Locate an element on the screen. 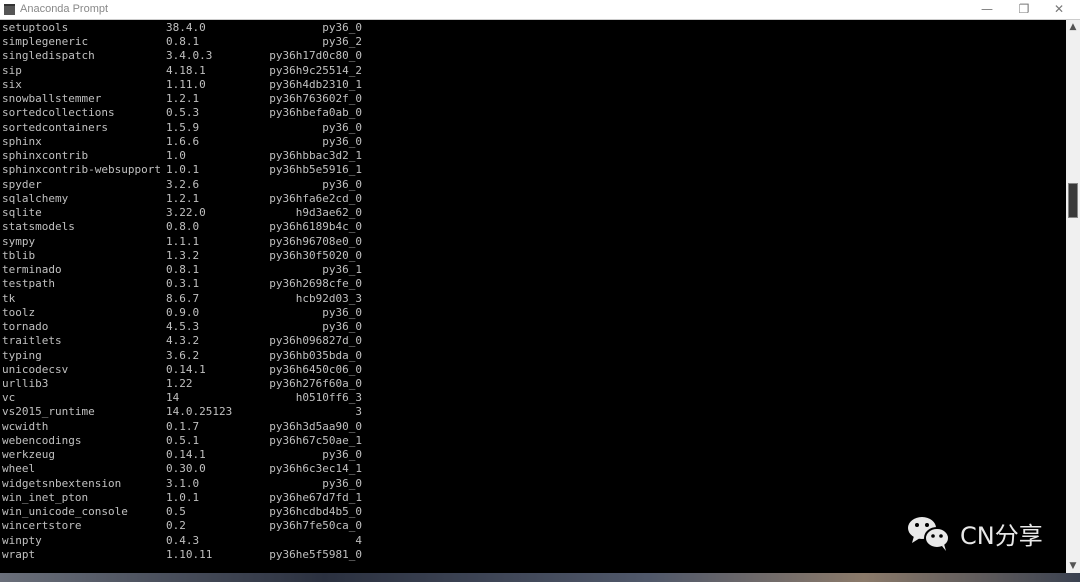 The height and width of the screenshot is (582, 1080). package-name: traitlets is located at coordinates (32, 341).